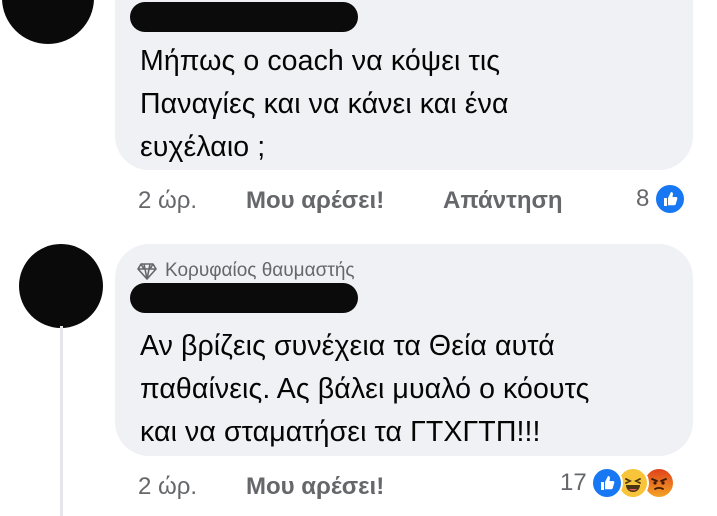  I want to click on comment-text-line: Παναγίες και να κάνει και ένα, so click(324, 104).